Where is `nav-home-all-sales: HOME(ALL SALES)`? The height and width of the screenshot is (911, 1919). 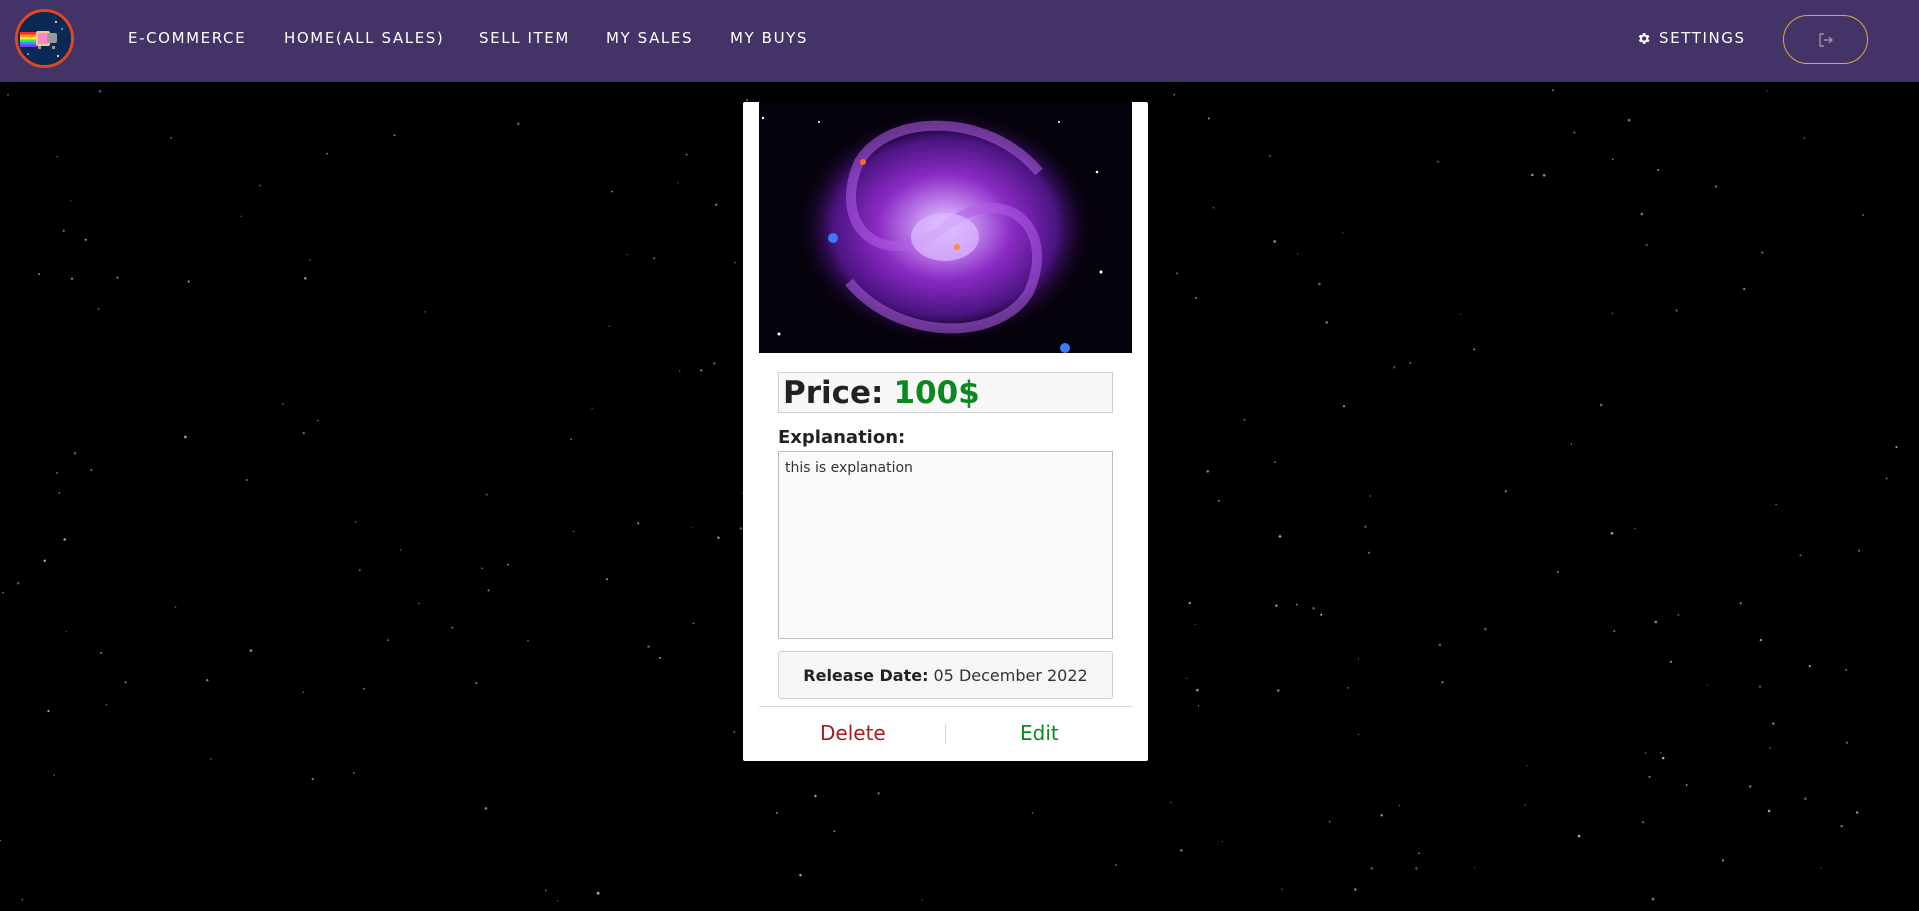
nav-home-all-sales: HOME(ALL SALES) is located at coordinates (364, 38).